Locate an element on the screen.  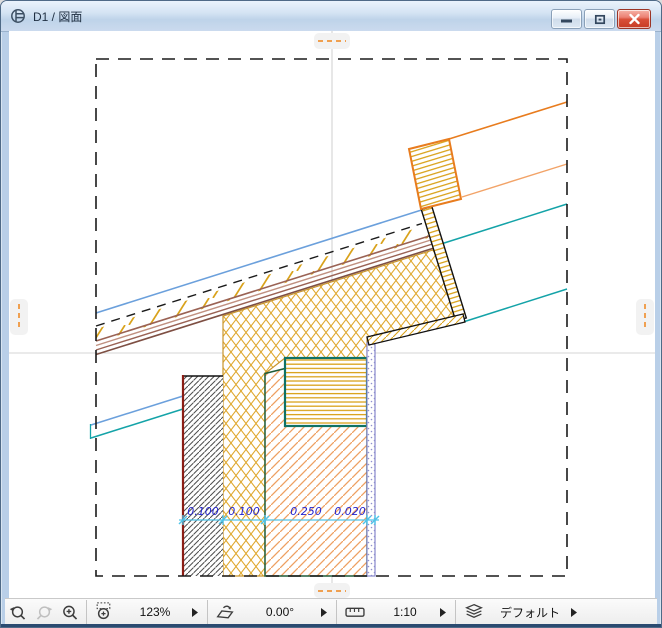
zoom-in-button is located at coordinates (70, 612).